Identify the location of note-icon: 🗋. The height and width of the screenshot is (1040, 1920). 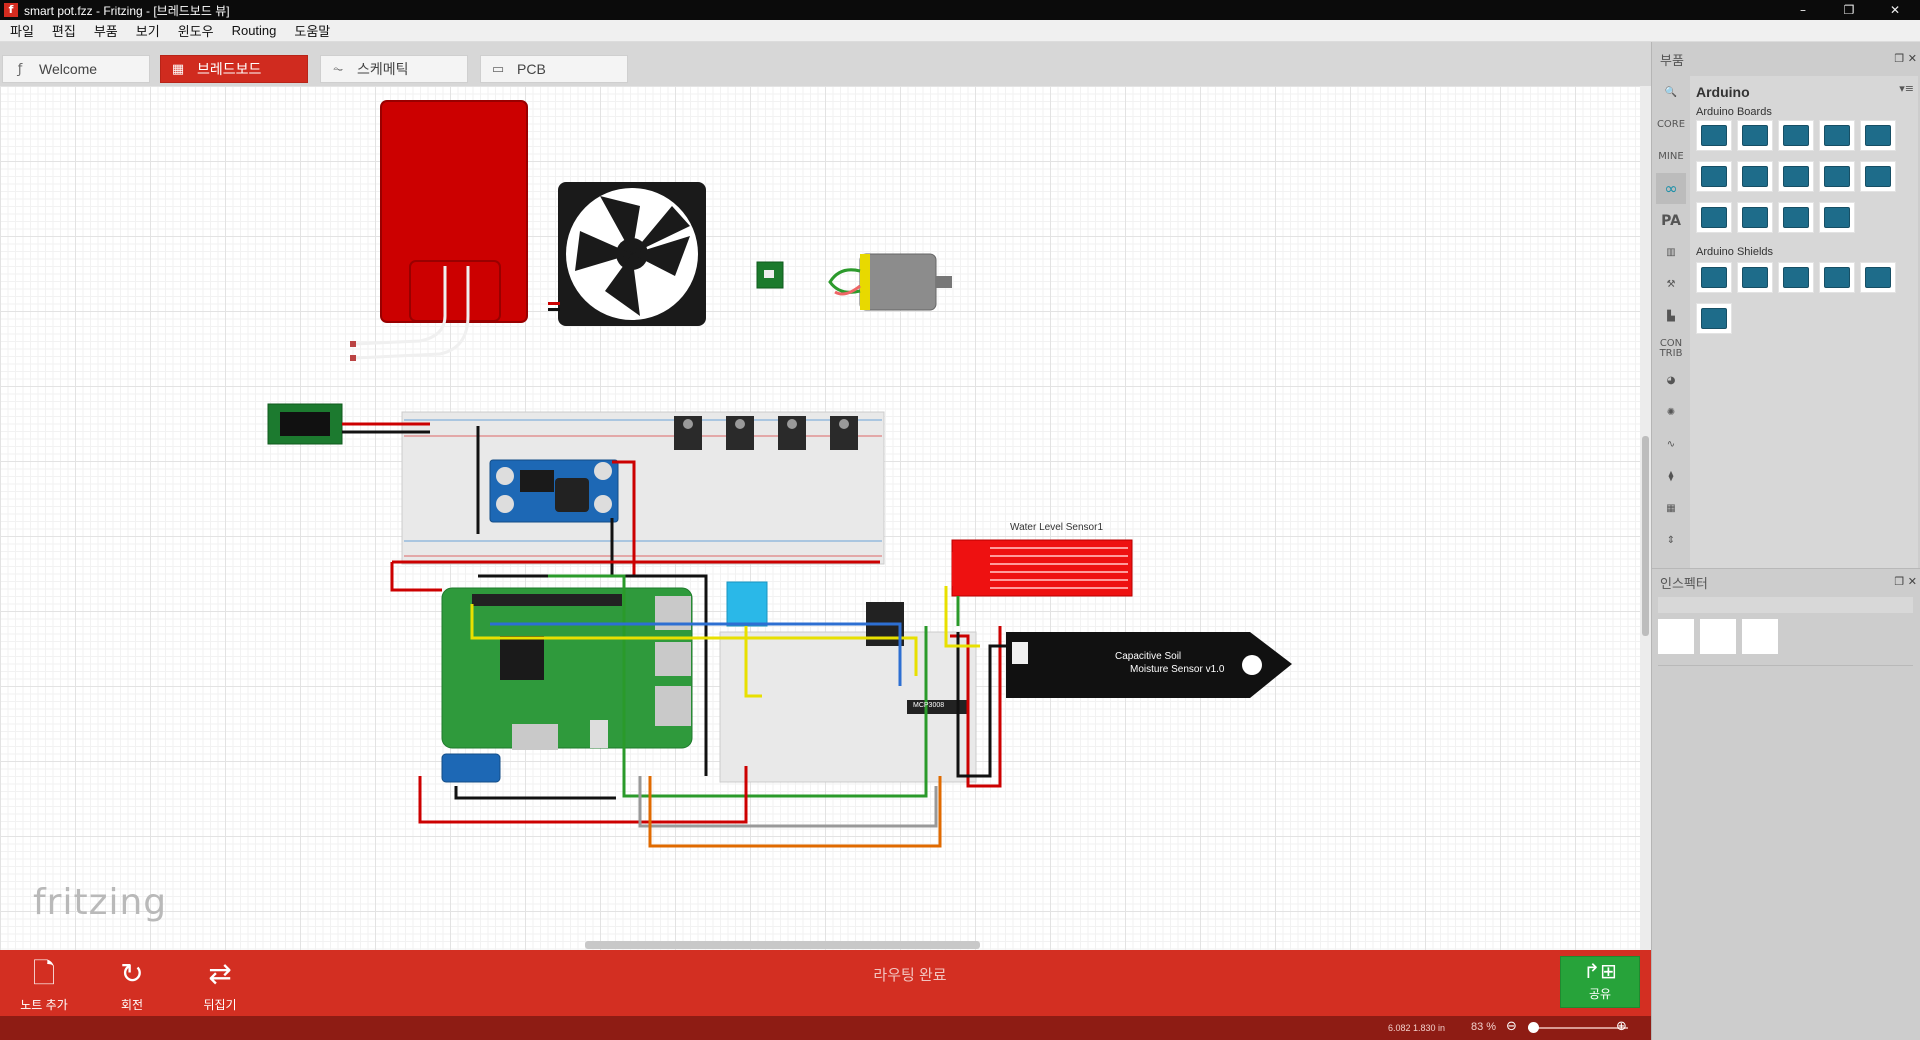
(44, 973).